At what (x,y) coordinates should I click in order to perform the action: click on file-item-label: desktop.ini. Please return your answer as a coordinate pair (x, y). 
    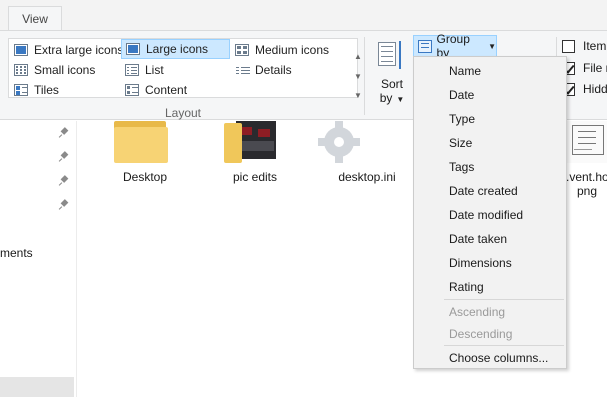
    Looking at the image, I should click on (367, 177).